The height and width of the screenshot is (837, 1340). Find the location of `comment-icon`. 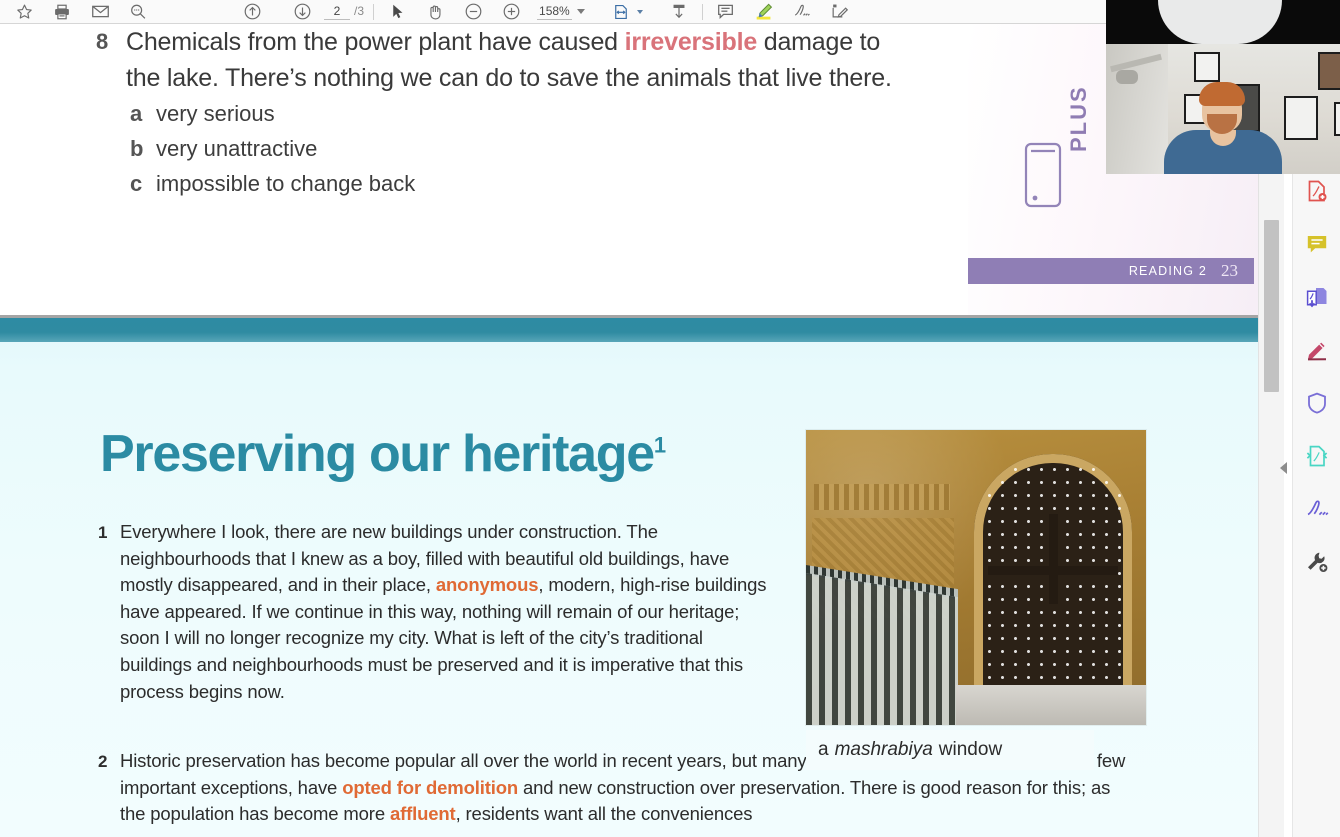

comment-icon is located at coordinates (726, 12).